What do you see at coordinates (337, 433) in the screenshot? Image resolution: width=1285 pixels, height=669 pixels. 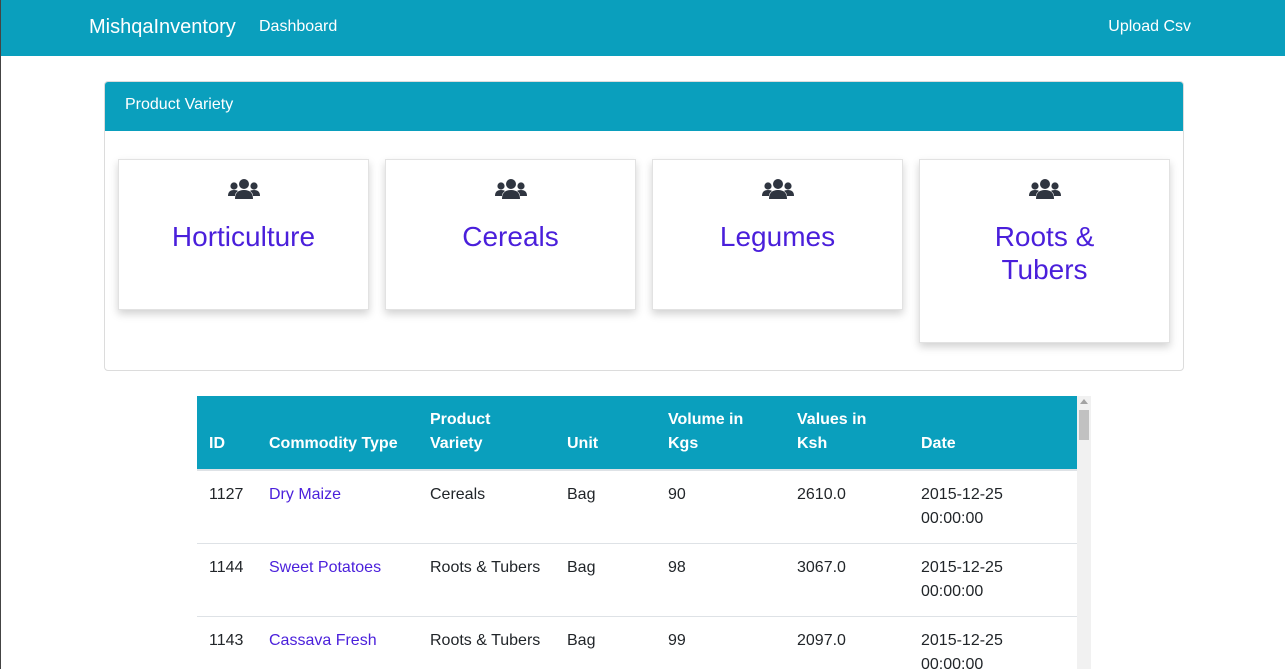 I see `column-header-commodity-type: Commodity Type` at bounding box center [337, 433].